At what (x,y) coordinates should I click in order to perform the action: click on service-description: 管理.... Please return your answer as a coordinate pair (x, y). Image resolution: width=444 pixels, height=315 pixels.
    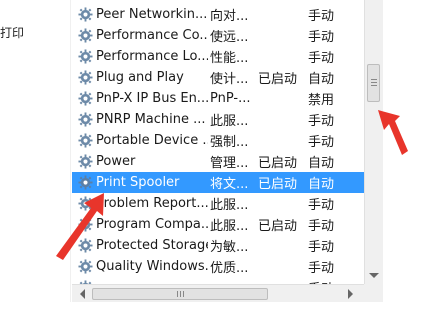
    Looking at the image, I should click on (229, 163).